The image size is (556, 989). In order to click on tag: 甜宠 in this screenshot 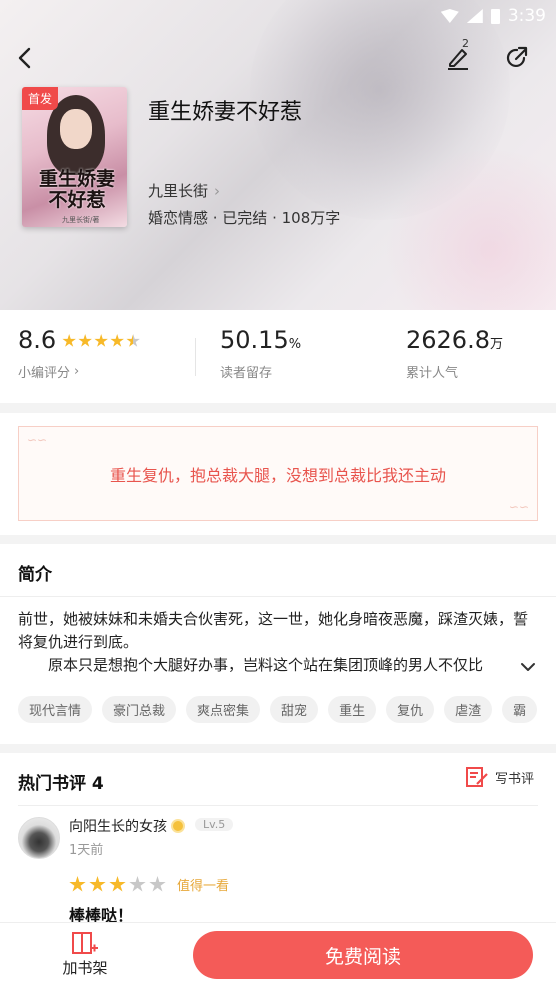, I will do `click(294, 709)`.